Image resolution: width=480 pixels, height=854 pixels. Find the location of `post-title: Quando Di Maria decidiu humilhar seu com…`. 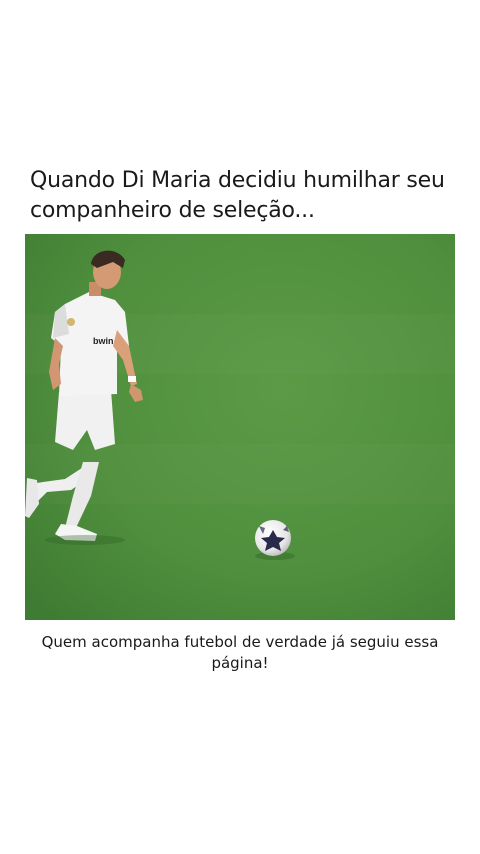

post-title: Quando Di Maria decidiu humilhar seu com… is located at coordinates (237, 195).